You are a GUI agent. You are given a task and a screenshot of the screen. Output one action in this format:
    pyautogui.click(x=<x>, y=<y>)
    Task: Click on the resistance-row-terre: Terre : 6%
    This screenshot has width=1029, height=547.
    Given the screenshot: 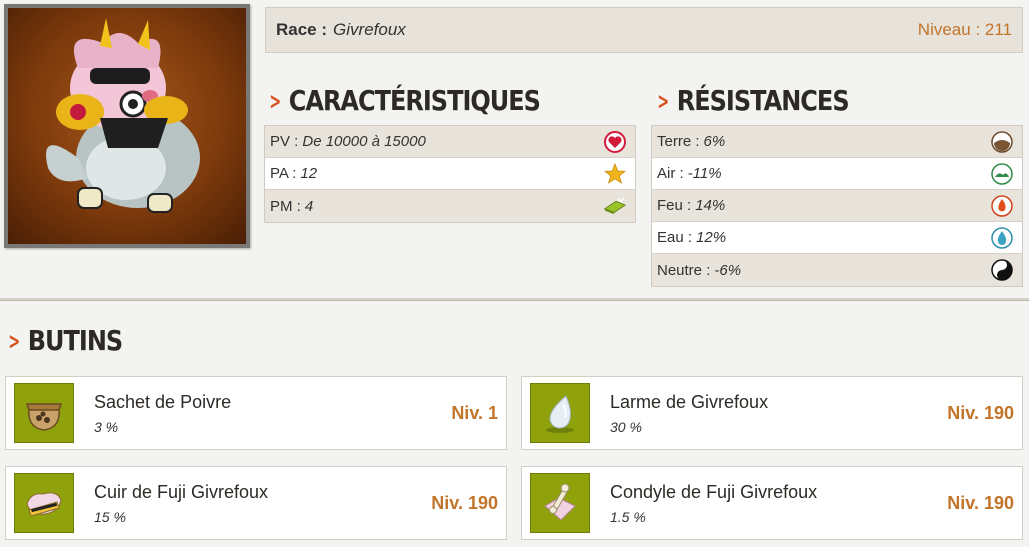 What is the action you would take?
    pyautogui.click(x=837, y=142)
    